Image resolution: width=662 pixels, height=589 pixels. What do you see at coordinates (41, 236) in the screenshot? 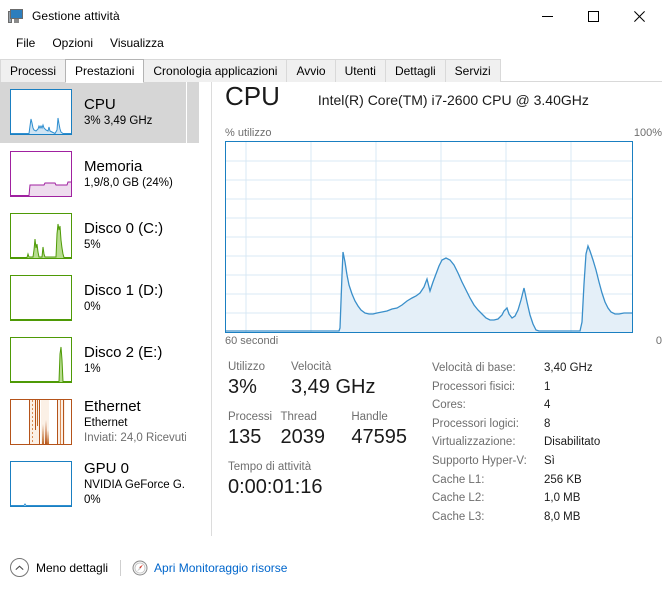
I see `disco-0-mini-graph` at bounding box center [41, 236].